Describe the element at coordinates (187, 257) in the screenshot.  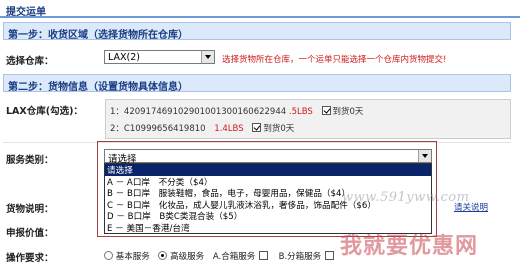
I see `advanced-service-label: 高级服务` at that location.